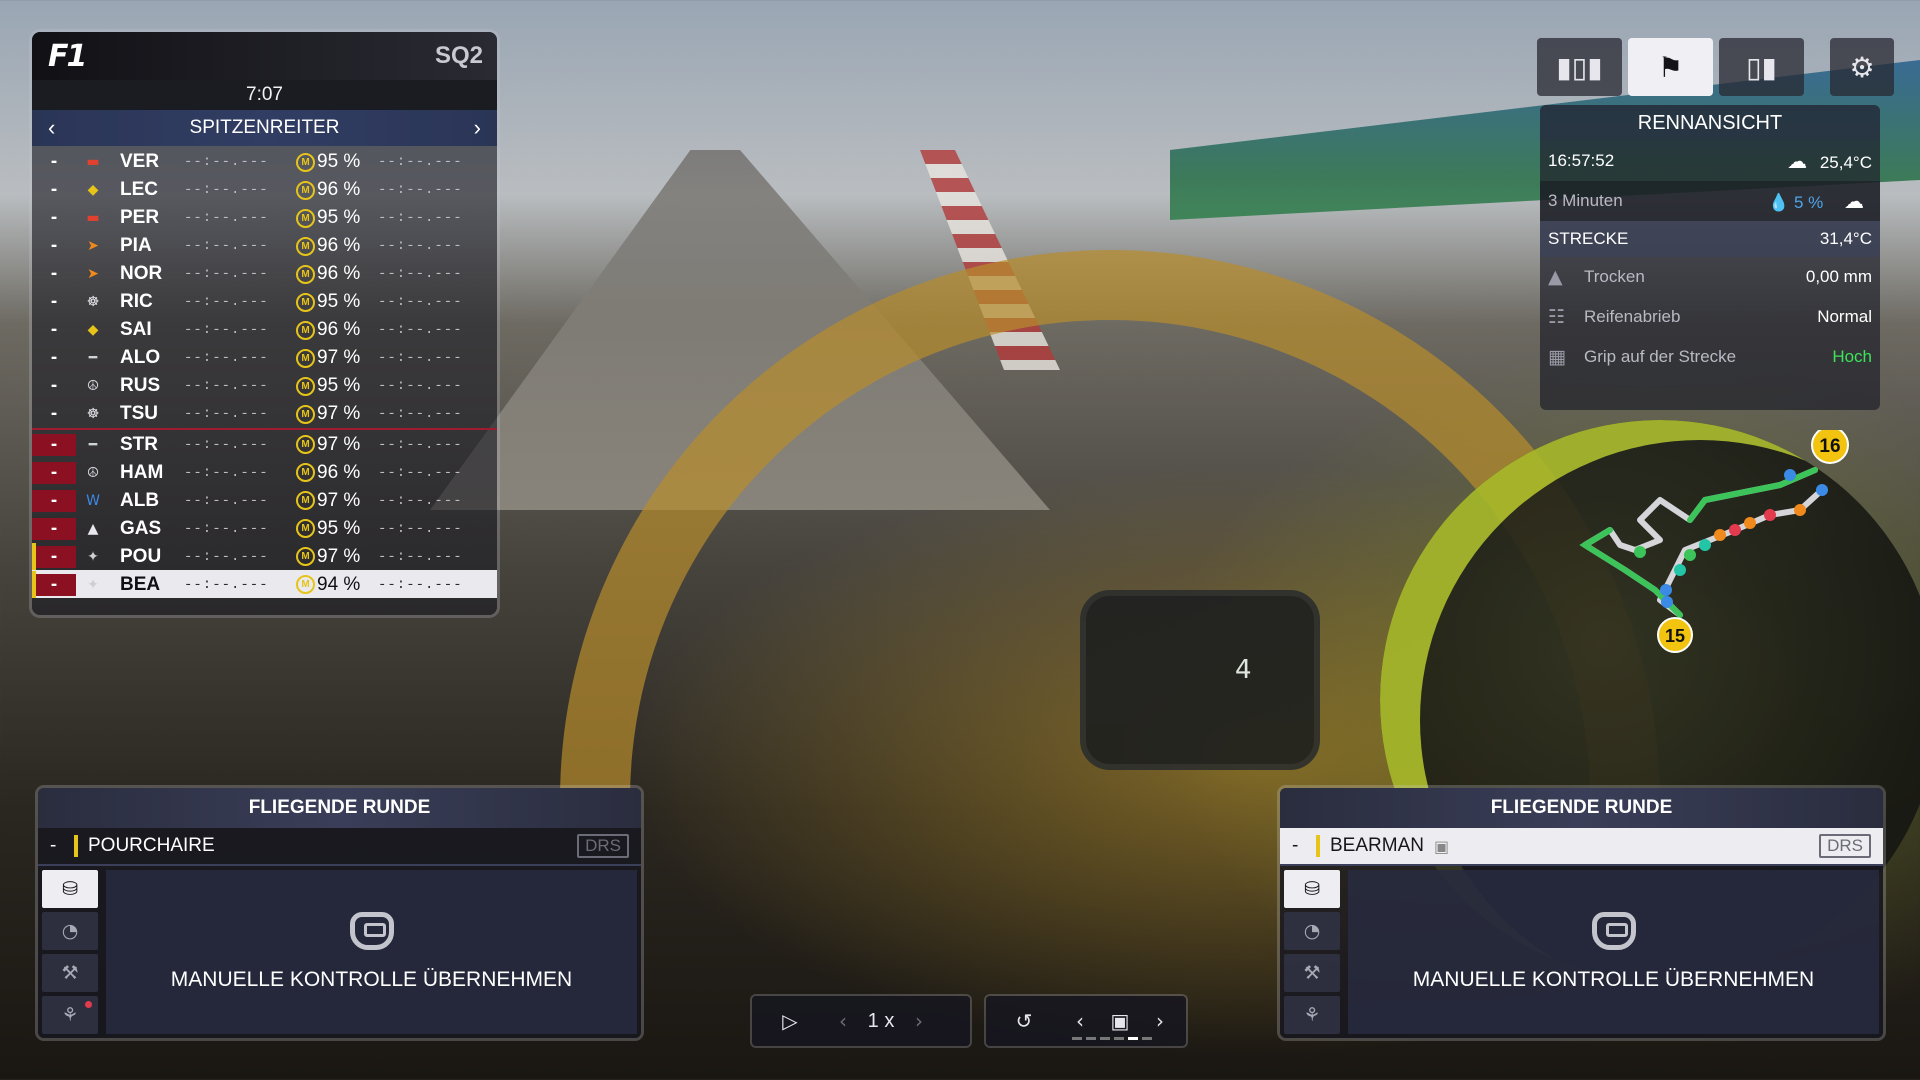  I want to click on driver-row: - POURCHAIRE DRS, so click(339, 847).